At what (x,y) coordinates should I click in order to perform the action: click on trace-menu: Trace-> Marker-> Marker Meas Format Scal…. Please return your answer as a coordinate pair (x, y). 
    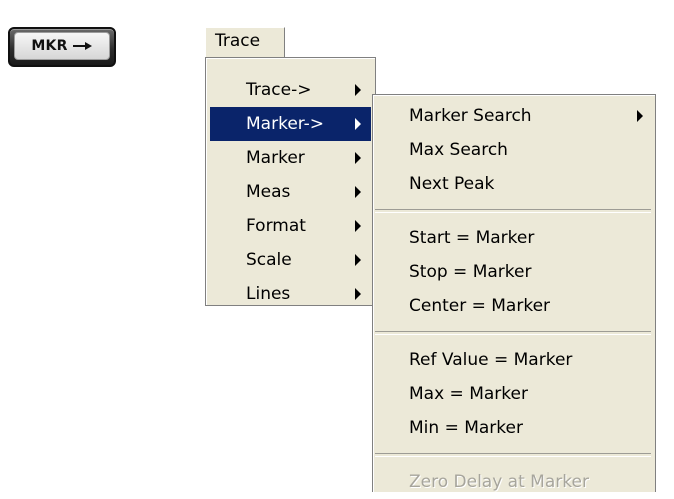
    Looking at the image, I should click on (290, 181).